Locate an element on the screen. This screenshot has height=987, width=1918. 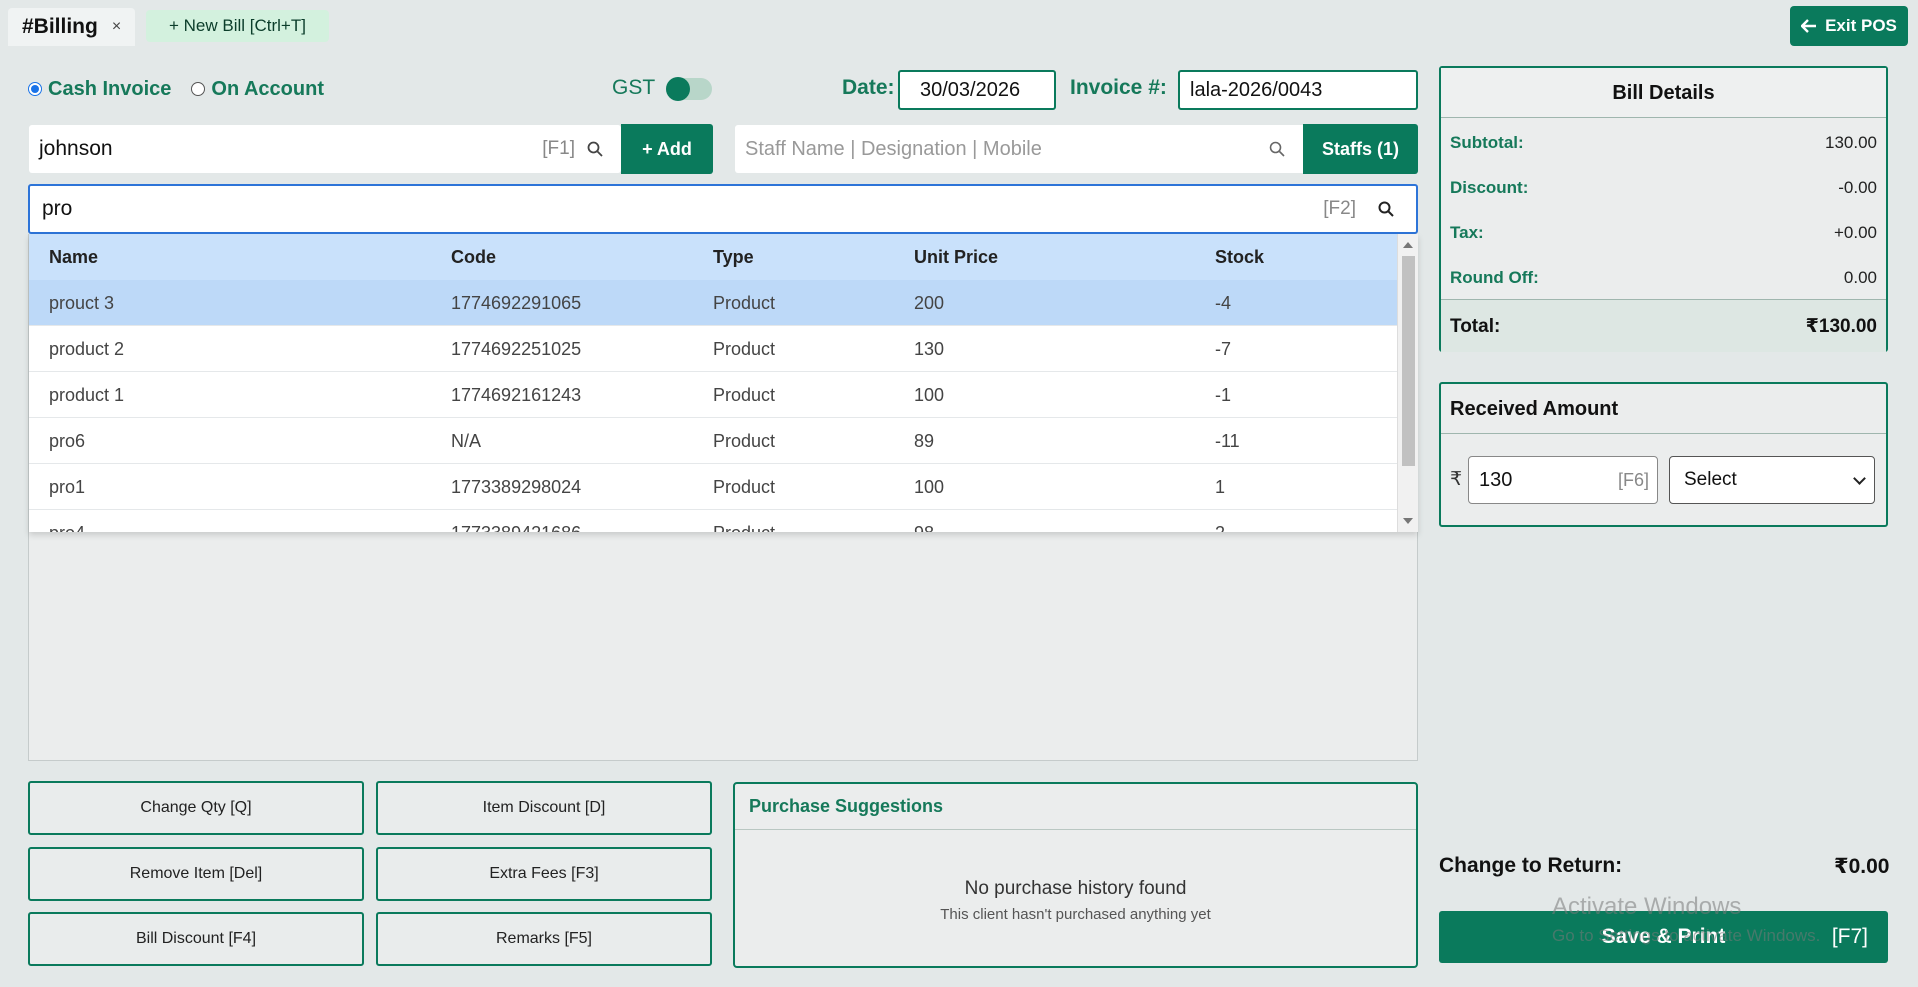
invoice-type-group: Cash Invoice On Account is located at coordinates (176, 89).